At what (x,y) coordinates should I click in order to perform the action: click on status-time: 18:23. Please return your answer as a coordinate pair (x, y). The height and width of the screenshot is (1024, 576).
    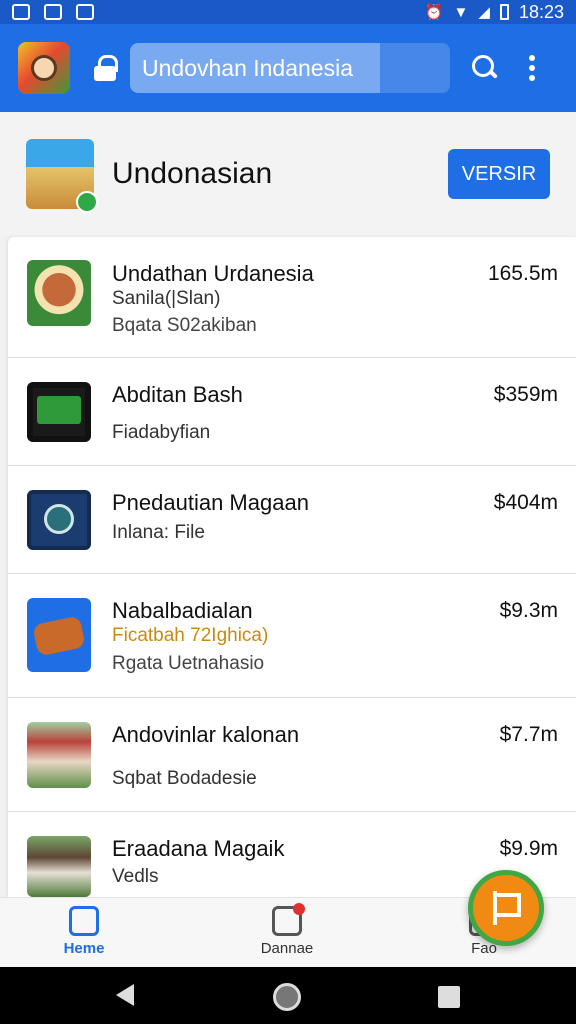
    Looking at the image, I should click on (541, 11).